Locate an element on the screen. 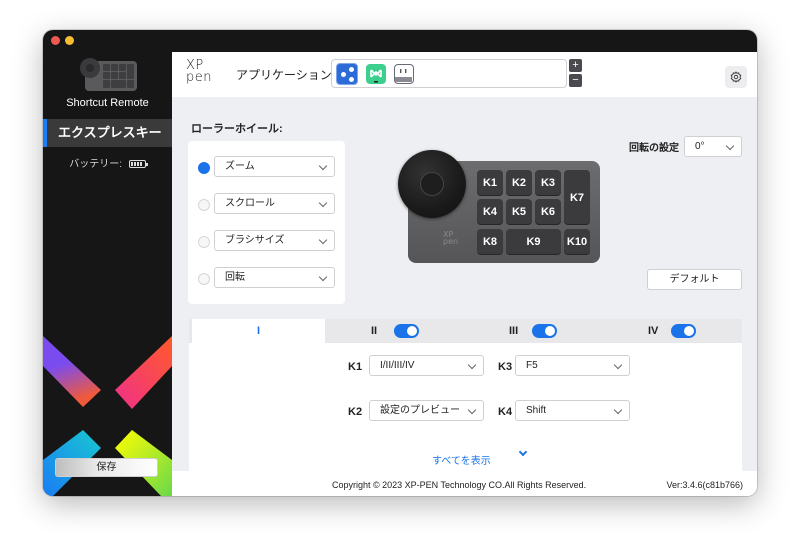 The height and width of the screenshot is (554, 800). default-button: デフォルト is located at coordinates (694, 279).